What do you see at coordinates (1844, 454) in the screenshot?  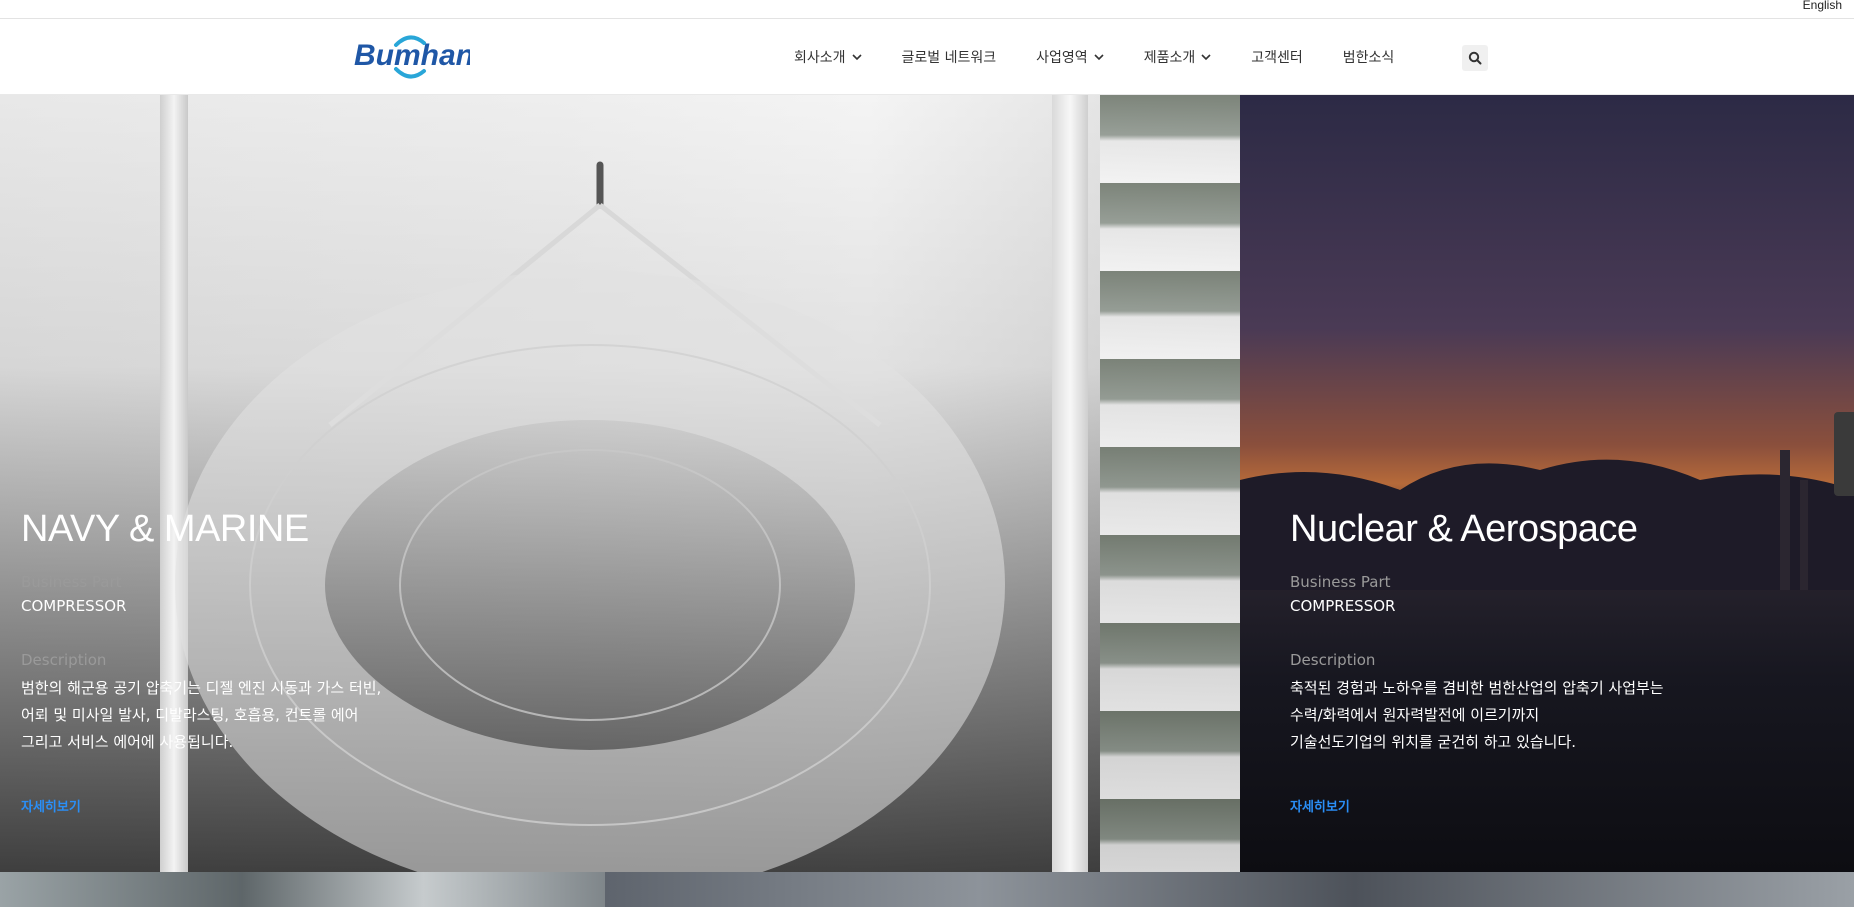 I see `side-quick-menu-tab` at bounding box center [1844, 454].